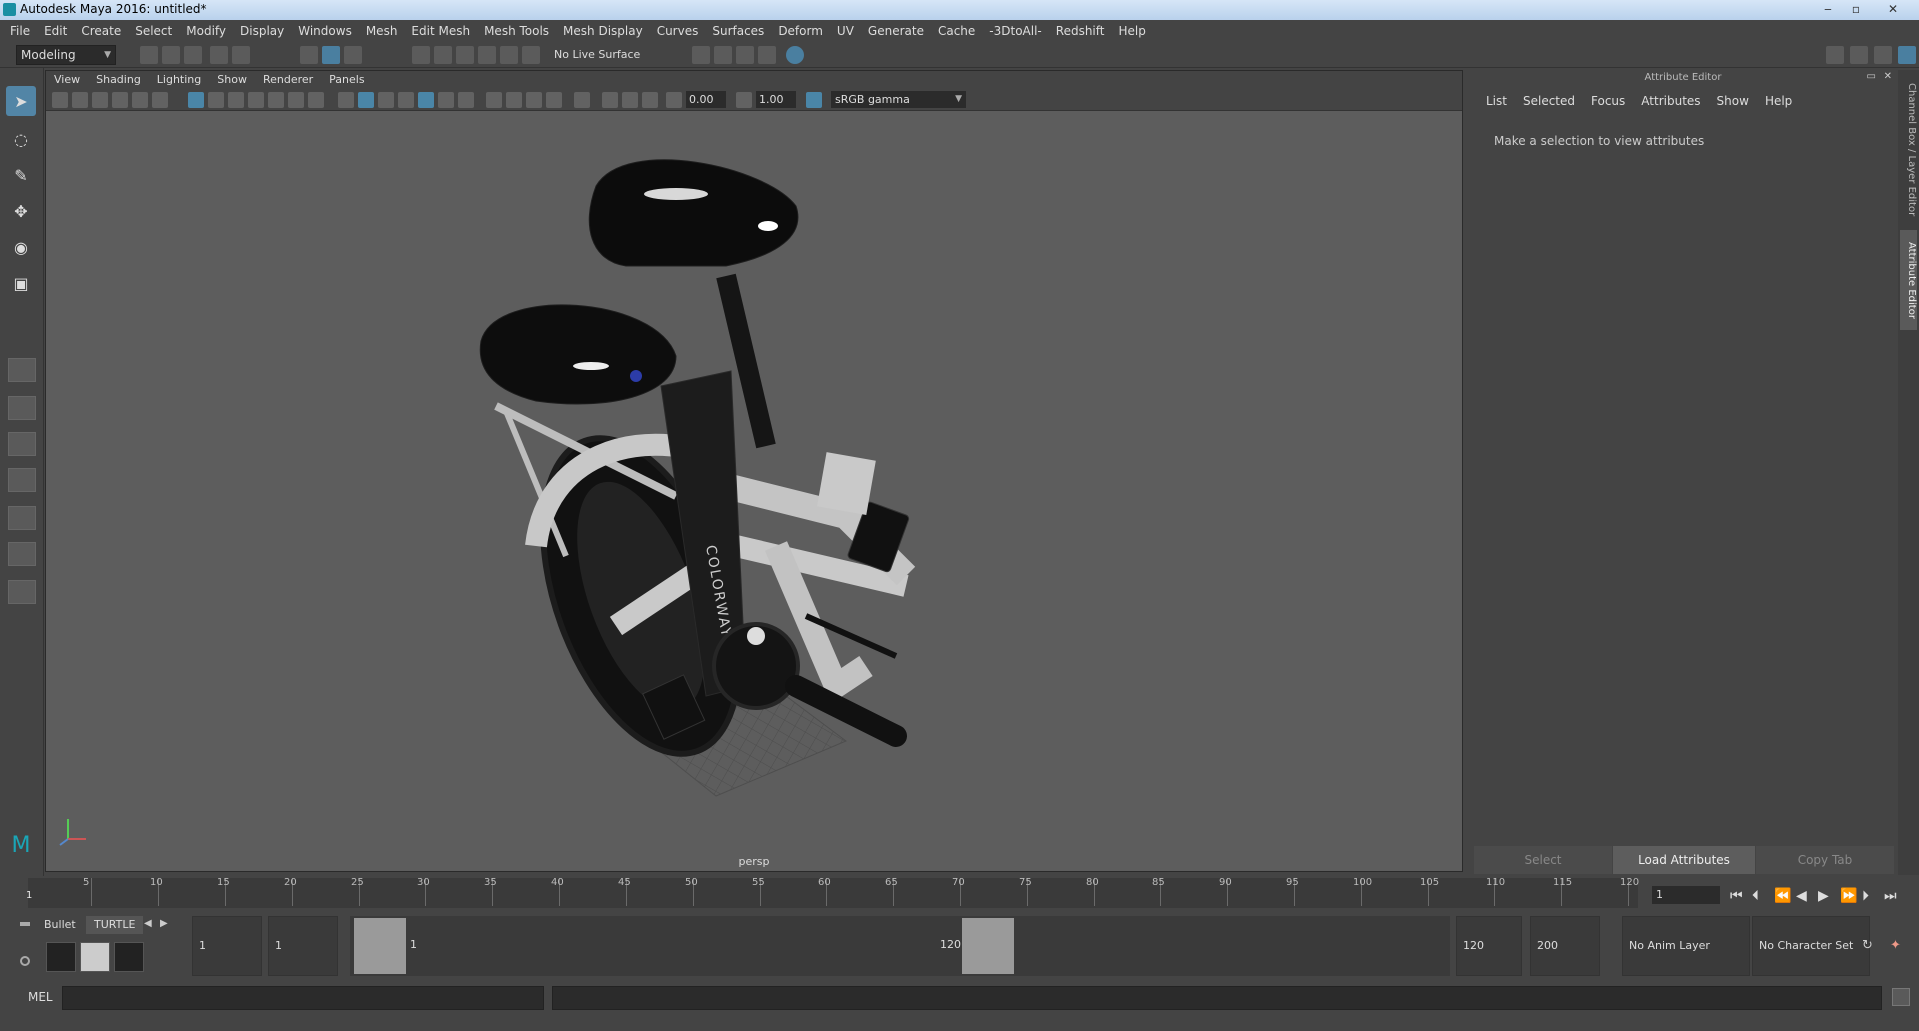 The width and height of the screenshot is (1919, 1031). What do you see at coordinates (466, 100) in the screenshot?
I see `shadows-icon` at bounding box center [466, 100].